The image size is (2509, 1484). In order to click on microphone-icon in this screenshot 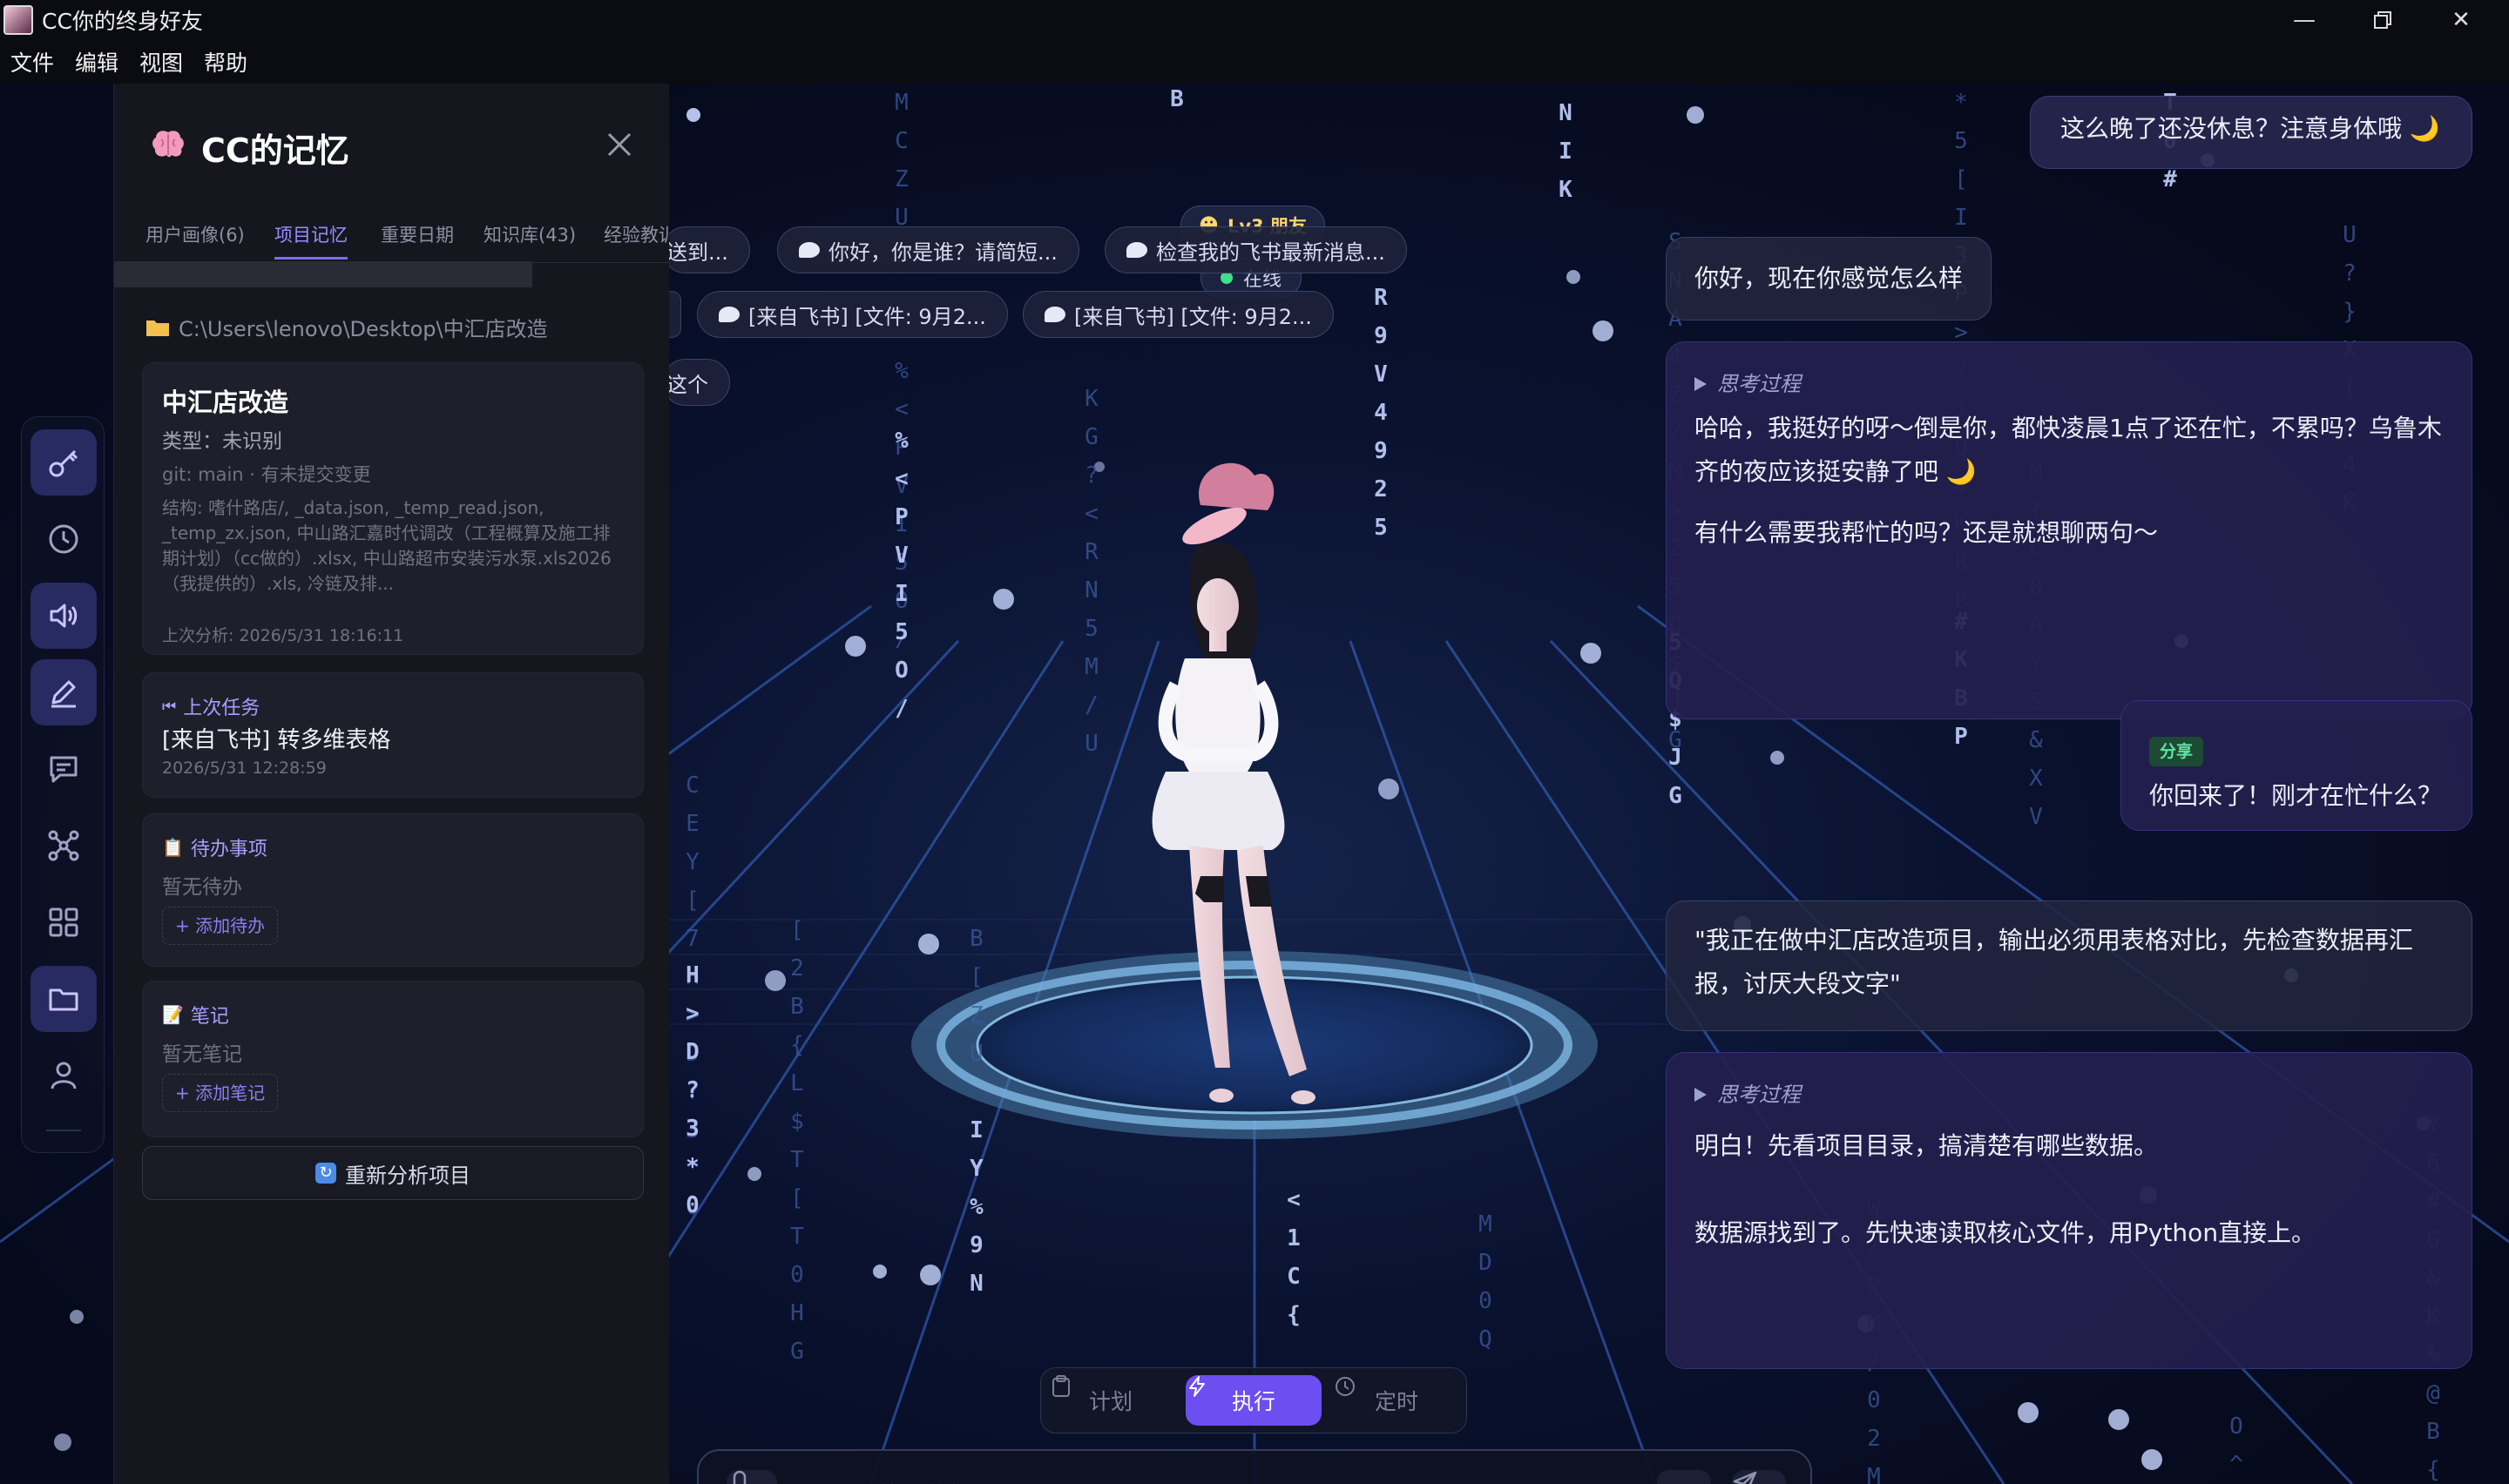, I will do `click(739, 1477)`.